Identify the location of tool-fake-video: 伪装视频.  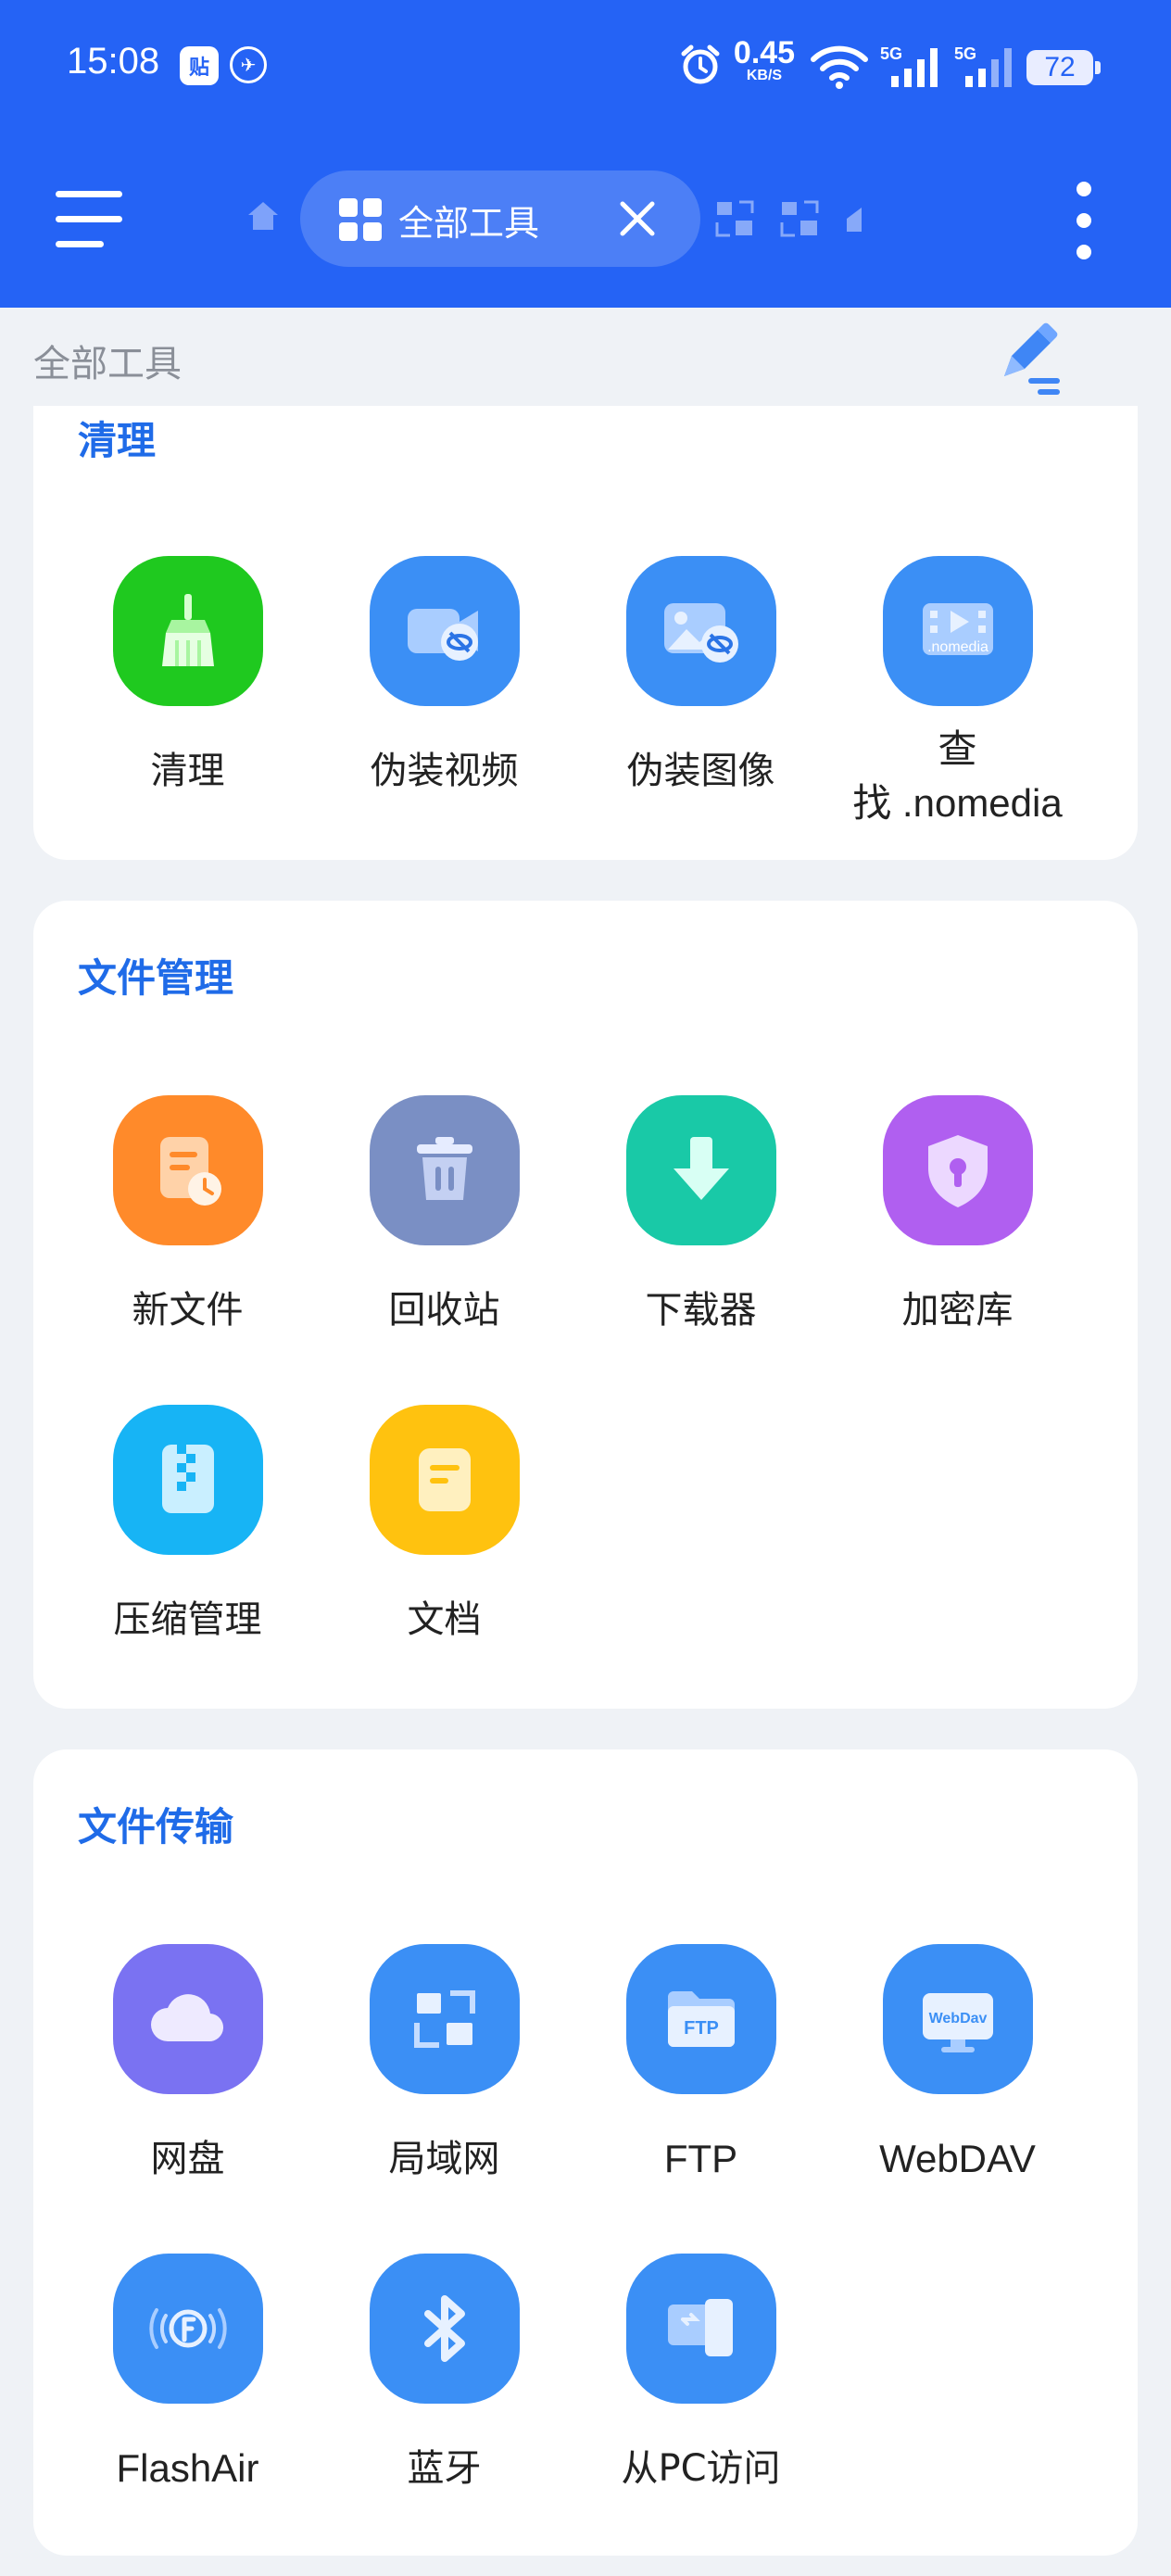
(445, 676).